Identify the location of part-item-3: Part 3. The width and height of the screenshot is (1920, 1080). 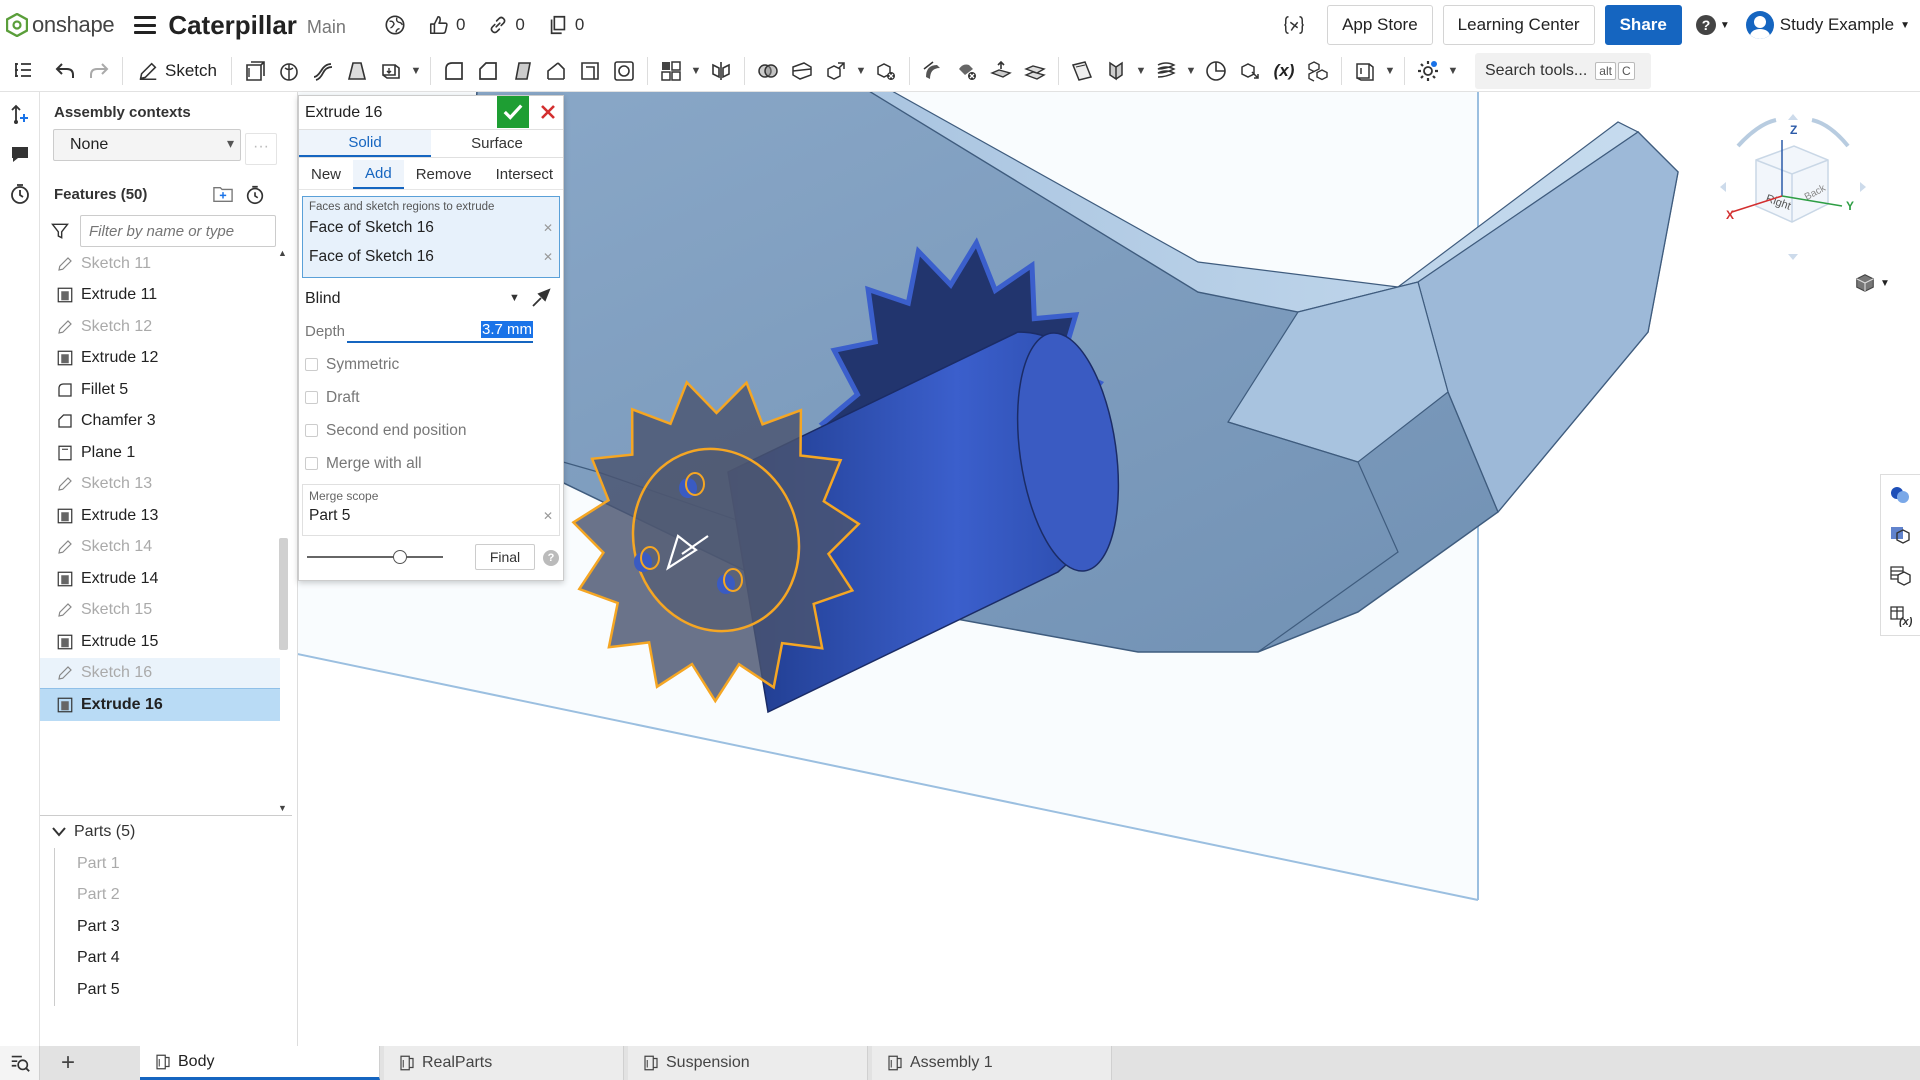
(87, 927).